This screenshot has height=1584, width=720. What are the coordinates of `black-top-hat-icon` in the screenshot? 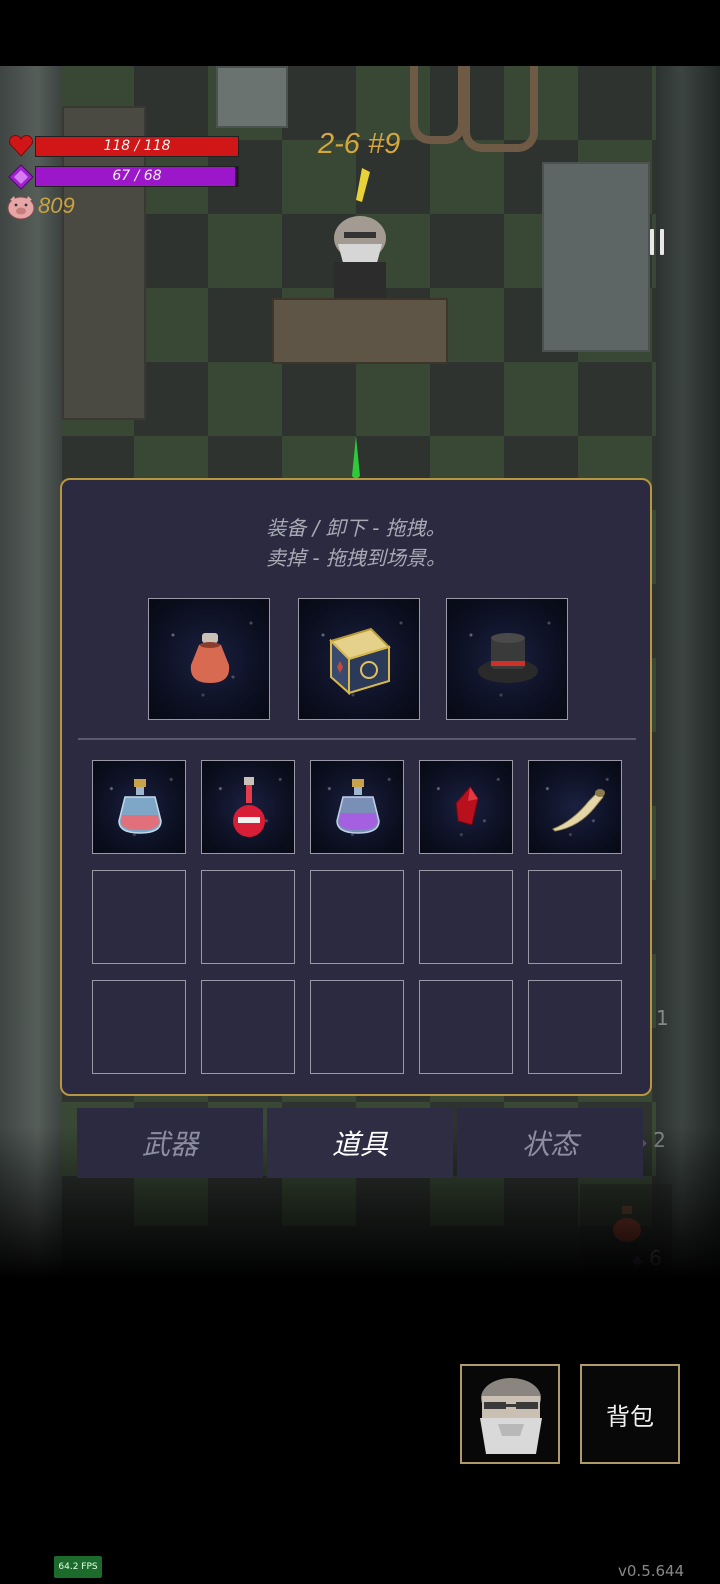 It's located at (508, 658).